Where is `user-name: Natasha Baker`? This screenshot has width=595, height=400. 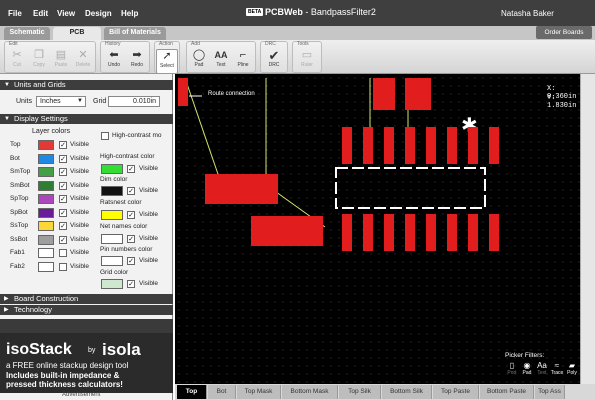 user-name: Natasha Baker is located at coordinates (527, 13).